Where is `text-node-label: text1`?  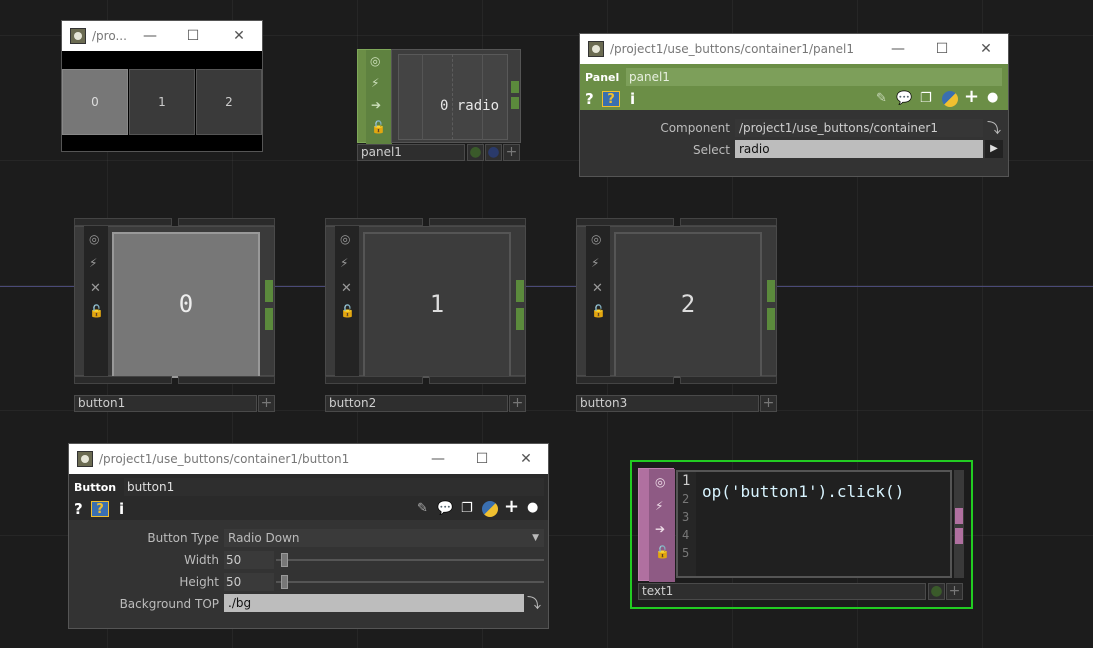
text-node-label: text1 is located at coordinates (782, 591).